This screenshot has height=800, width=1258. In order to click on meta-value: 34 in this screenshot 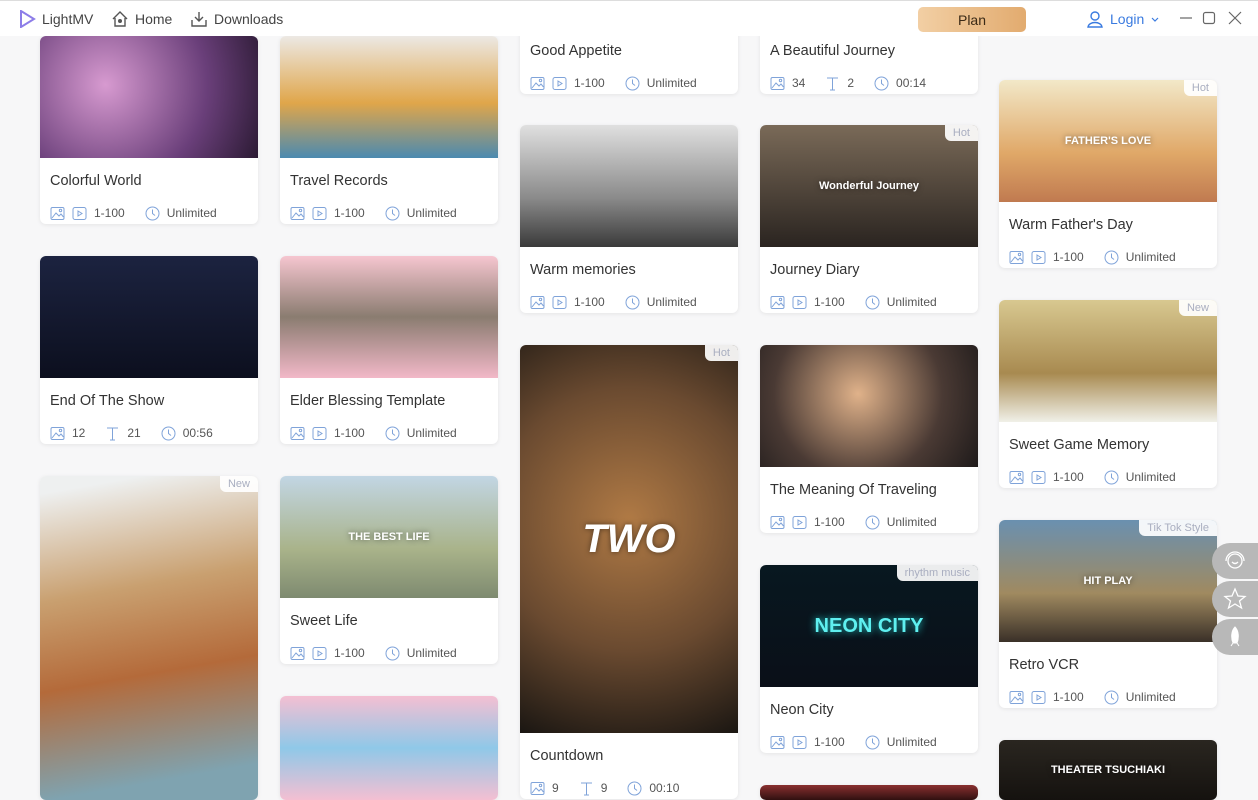, I will do `click(799, 83)`.